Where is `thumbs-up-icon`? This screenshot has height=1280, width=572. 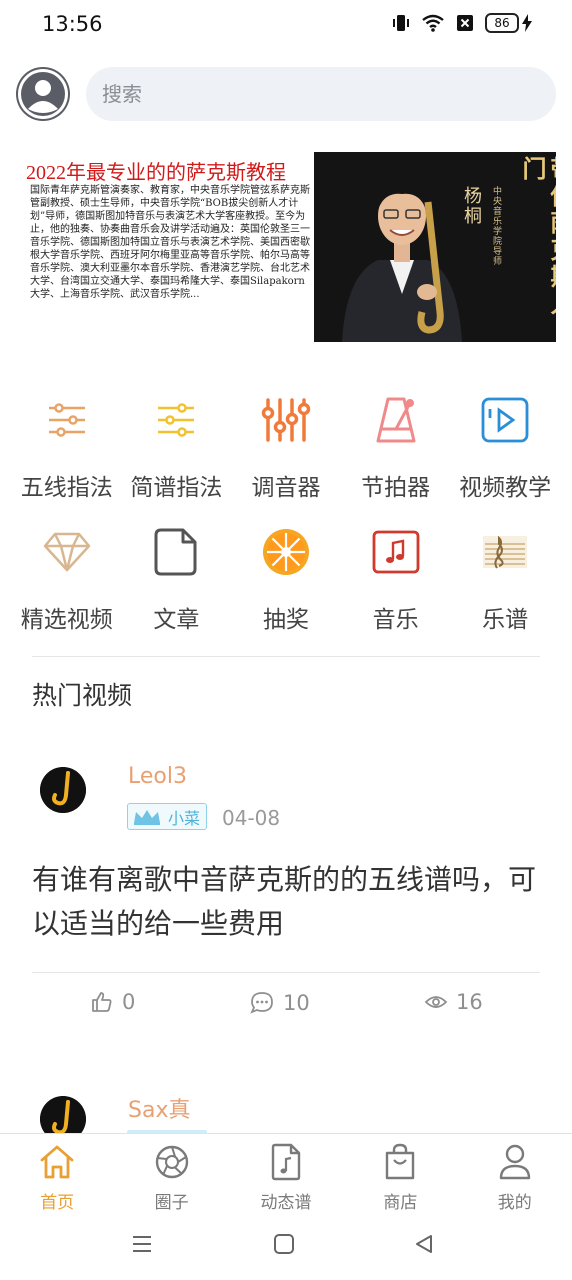 thumbs-up-icon is located at coordinates (102, 1002).